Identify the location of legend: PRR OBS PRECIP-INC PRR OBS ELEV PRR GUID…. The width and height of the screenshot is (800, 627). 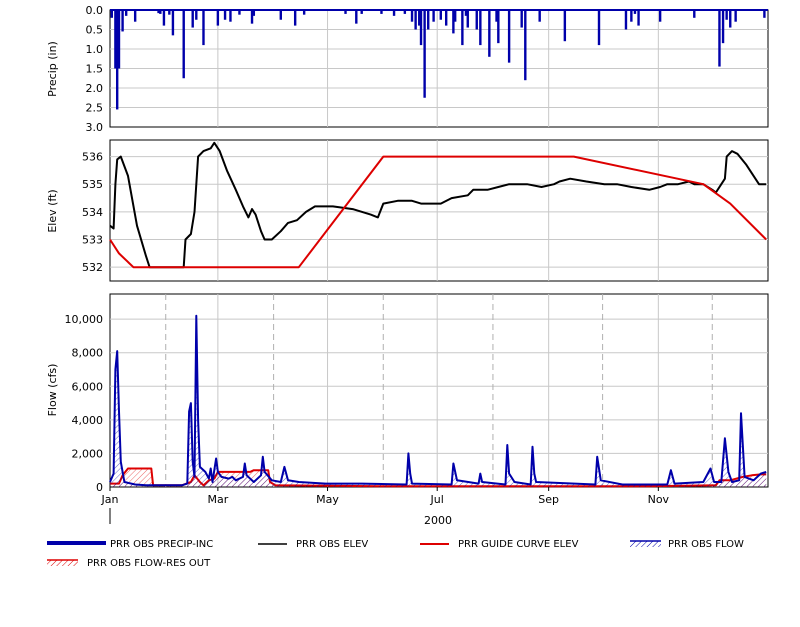
(395, 554).